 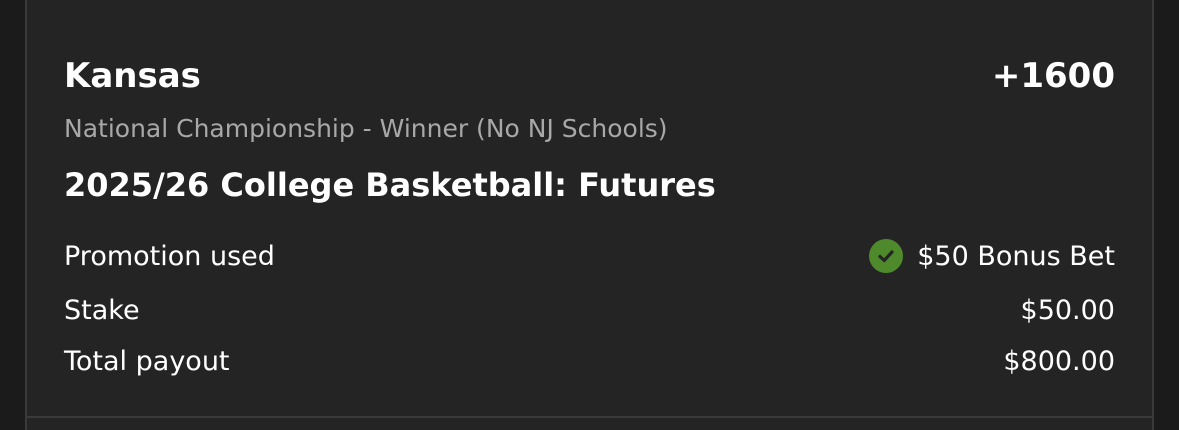 What do you see at coordinates (589, 424) in the screenshot?
I see `next-card-edge` at bounding box center [589, 424].